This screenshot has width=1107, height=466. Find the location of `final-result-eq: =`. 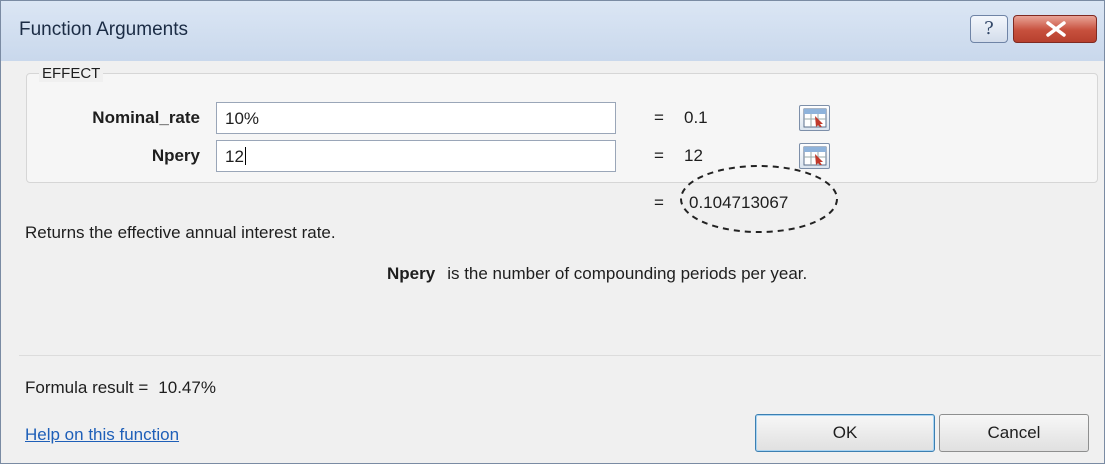

final-result-eq: = is located at coordinates (659, 202).